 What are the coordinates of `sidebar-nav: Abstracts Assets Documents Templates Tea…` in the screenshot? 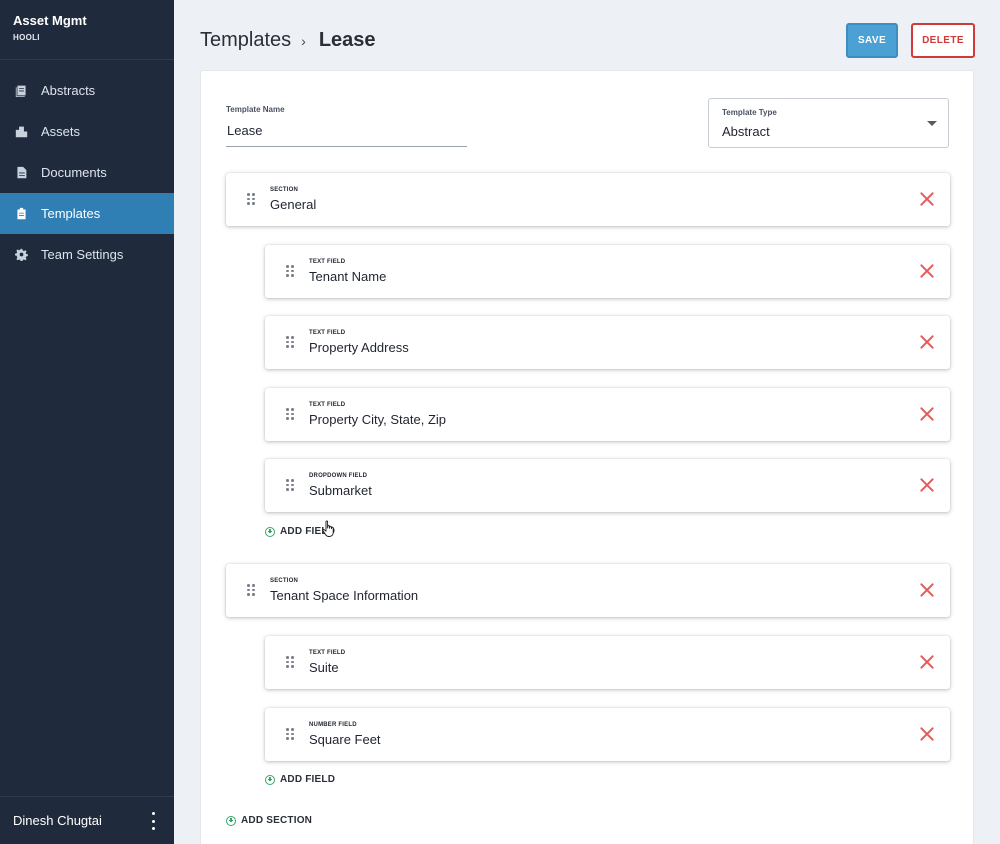 It's located at (87, 172).